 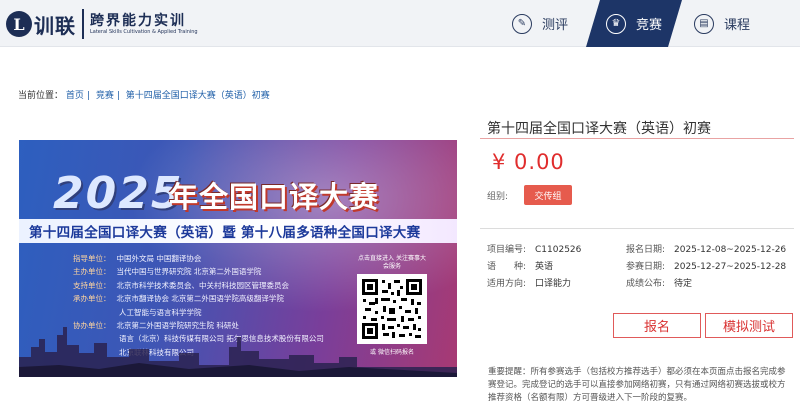 What do you see at coordinates (105, 96) in the screenshot?
I see `breadcrumb-competition: 竞赛` at bounding box center [105, 96].